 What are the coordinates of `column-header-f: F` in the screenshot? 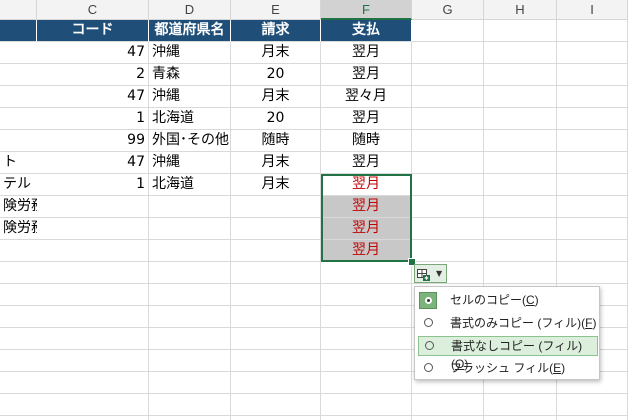 It's located at (366, 10).